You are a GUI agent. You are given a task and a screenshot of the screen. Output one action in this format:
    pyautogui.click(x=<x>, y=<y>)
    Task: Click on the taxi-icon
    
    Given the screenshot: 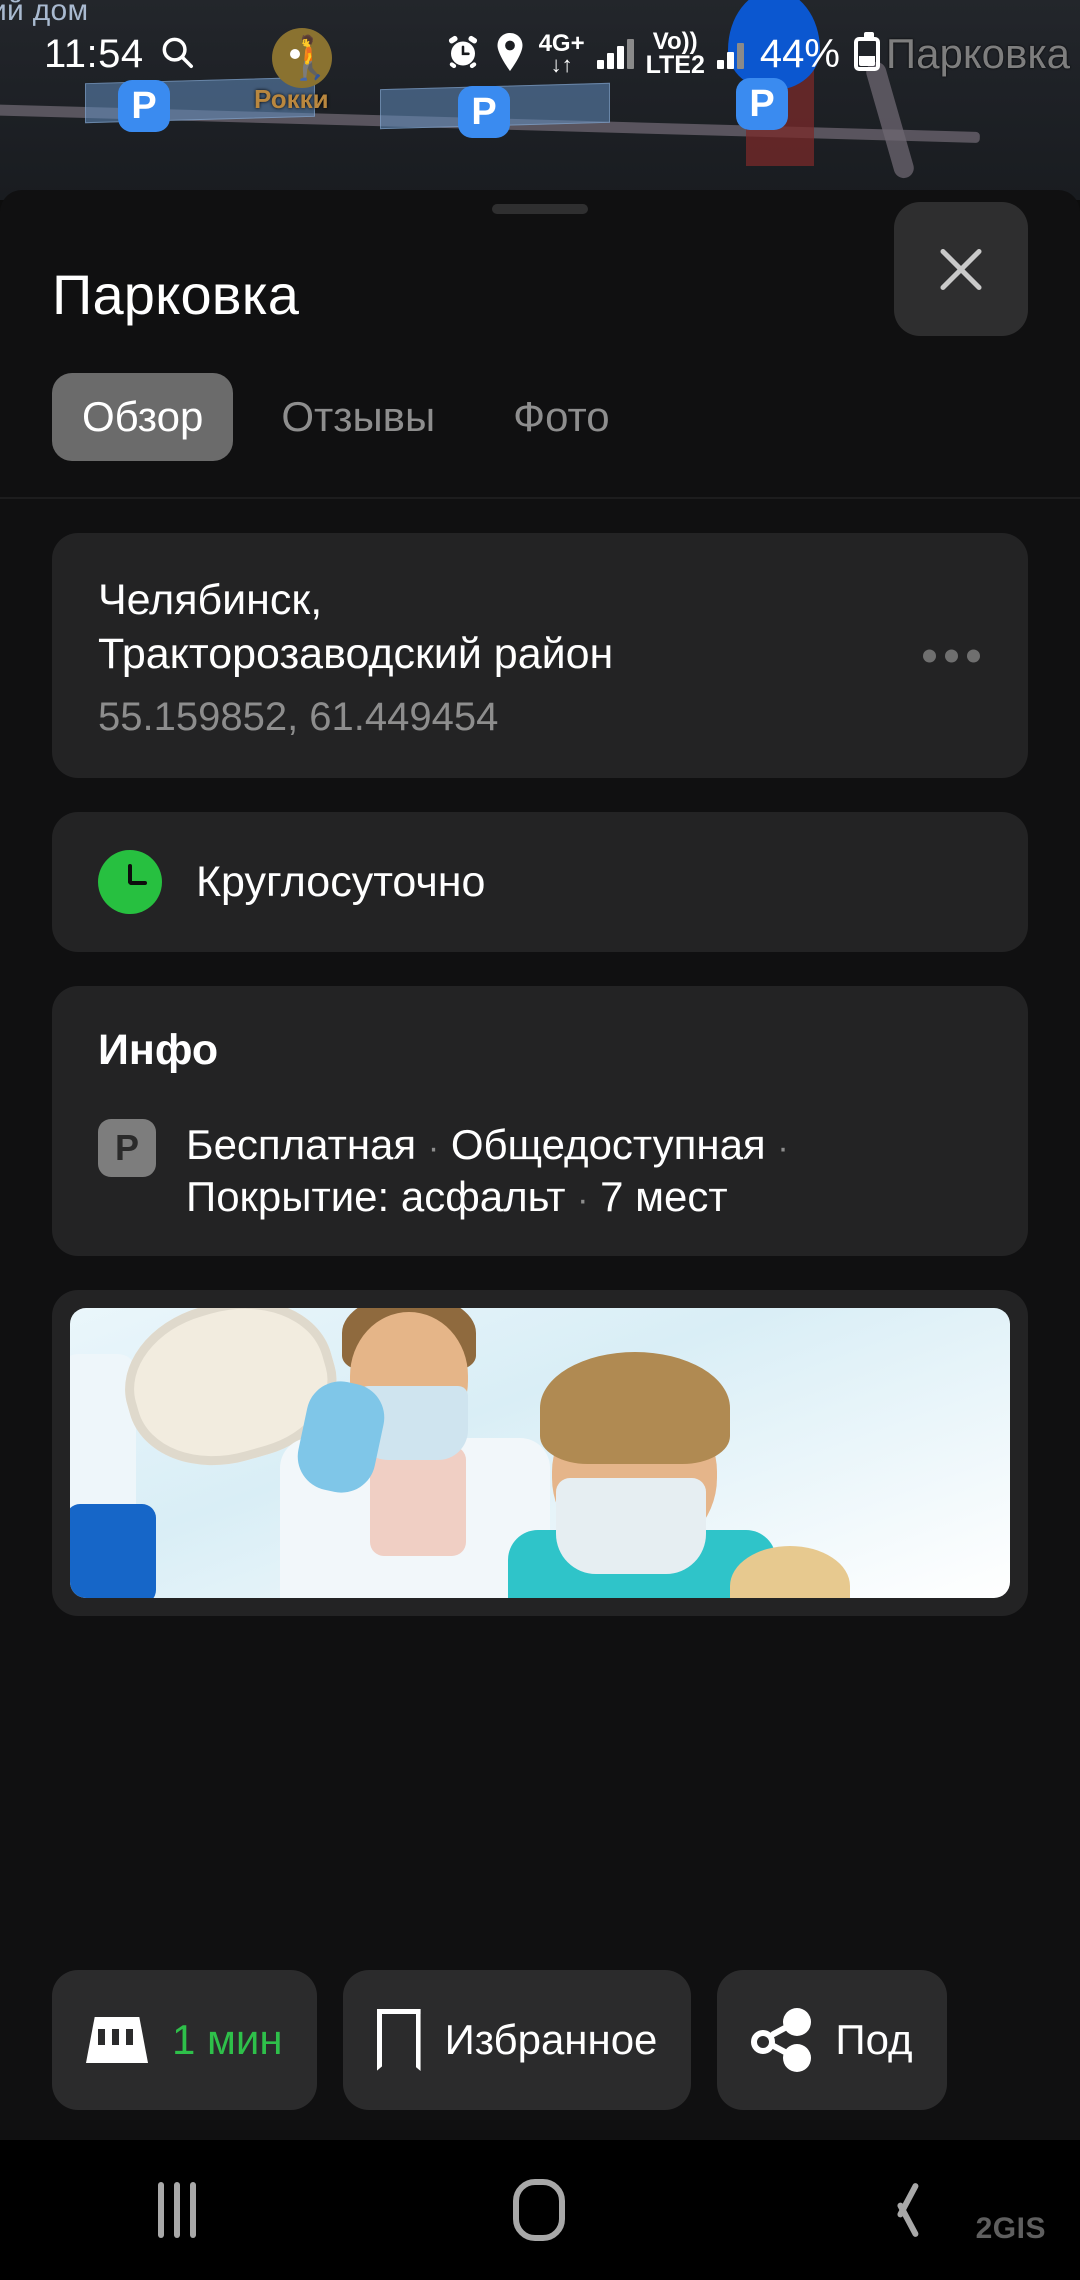 What is the action you would take?
    pyautogui.click(x=117, y=2040)
    